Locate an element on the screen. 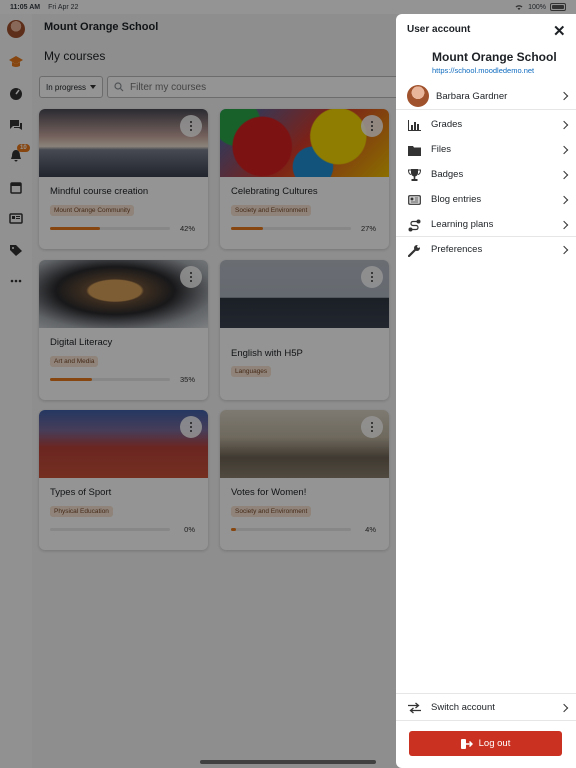 The image size is (576, 768). avatar is located at coordinates (418, 96).